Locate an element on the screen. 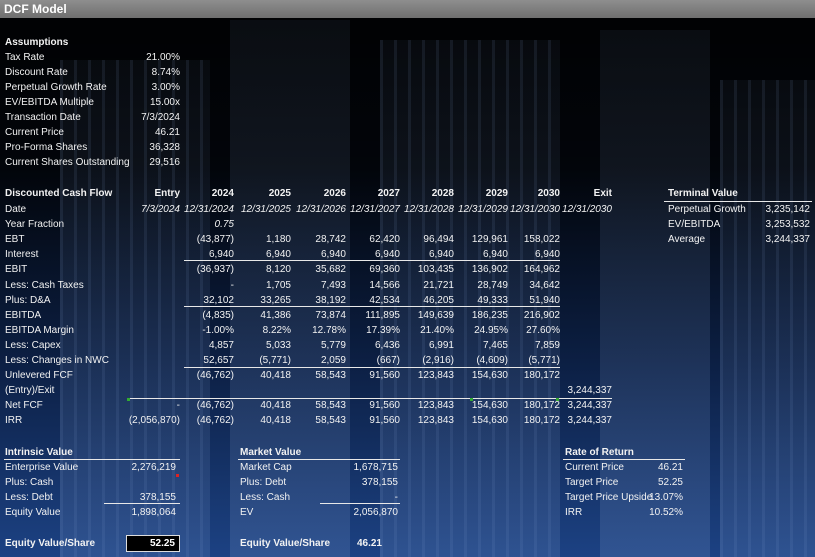 This screenshot has height=557, width=815. market-heading: Market Value is located at coordinates (271, 452).